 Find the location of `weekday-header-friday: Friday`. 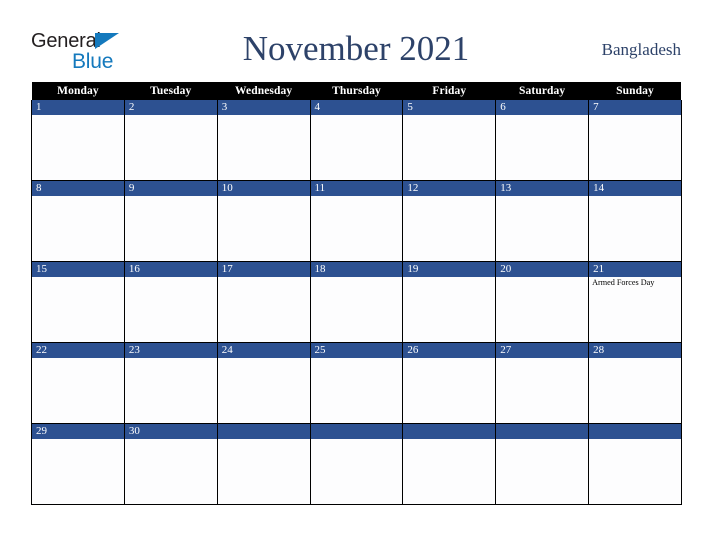

weekday-header-friday: Friday is located at coordinates (449, 91).